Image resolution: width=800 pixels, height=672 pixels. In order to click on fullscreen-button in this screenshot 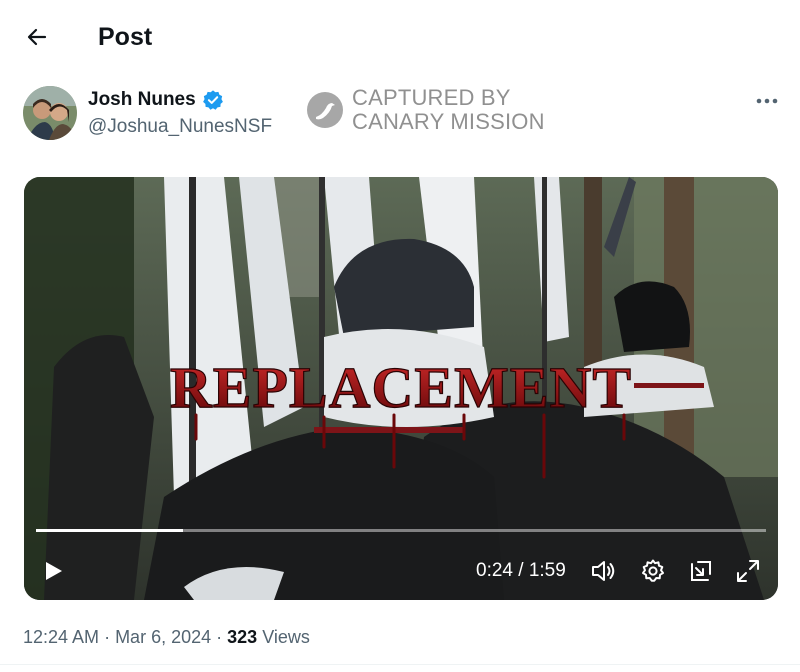, I will do `click(748, 573)`.